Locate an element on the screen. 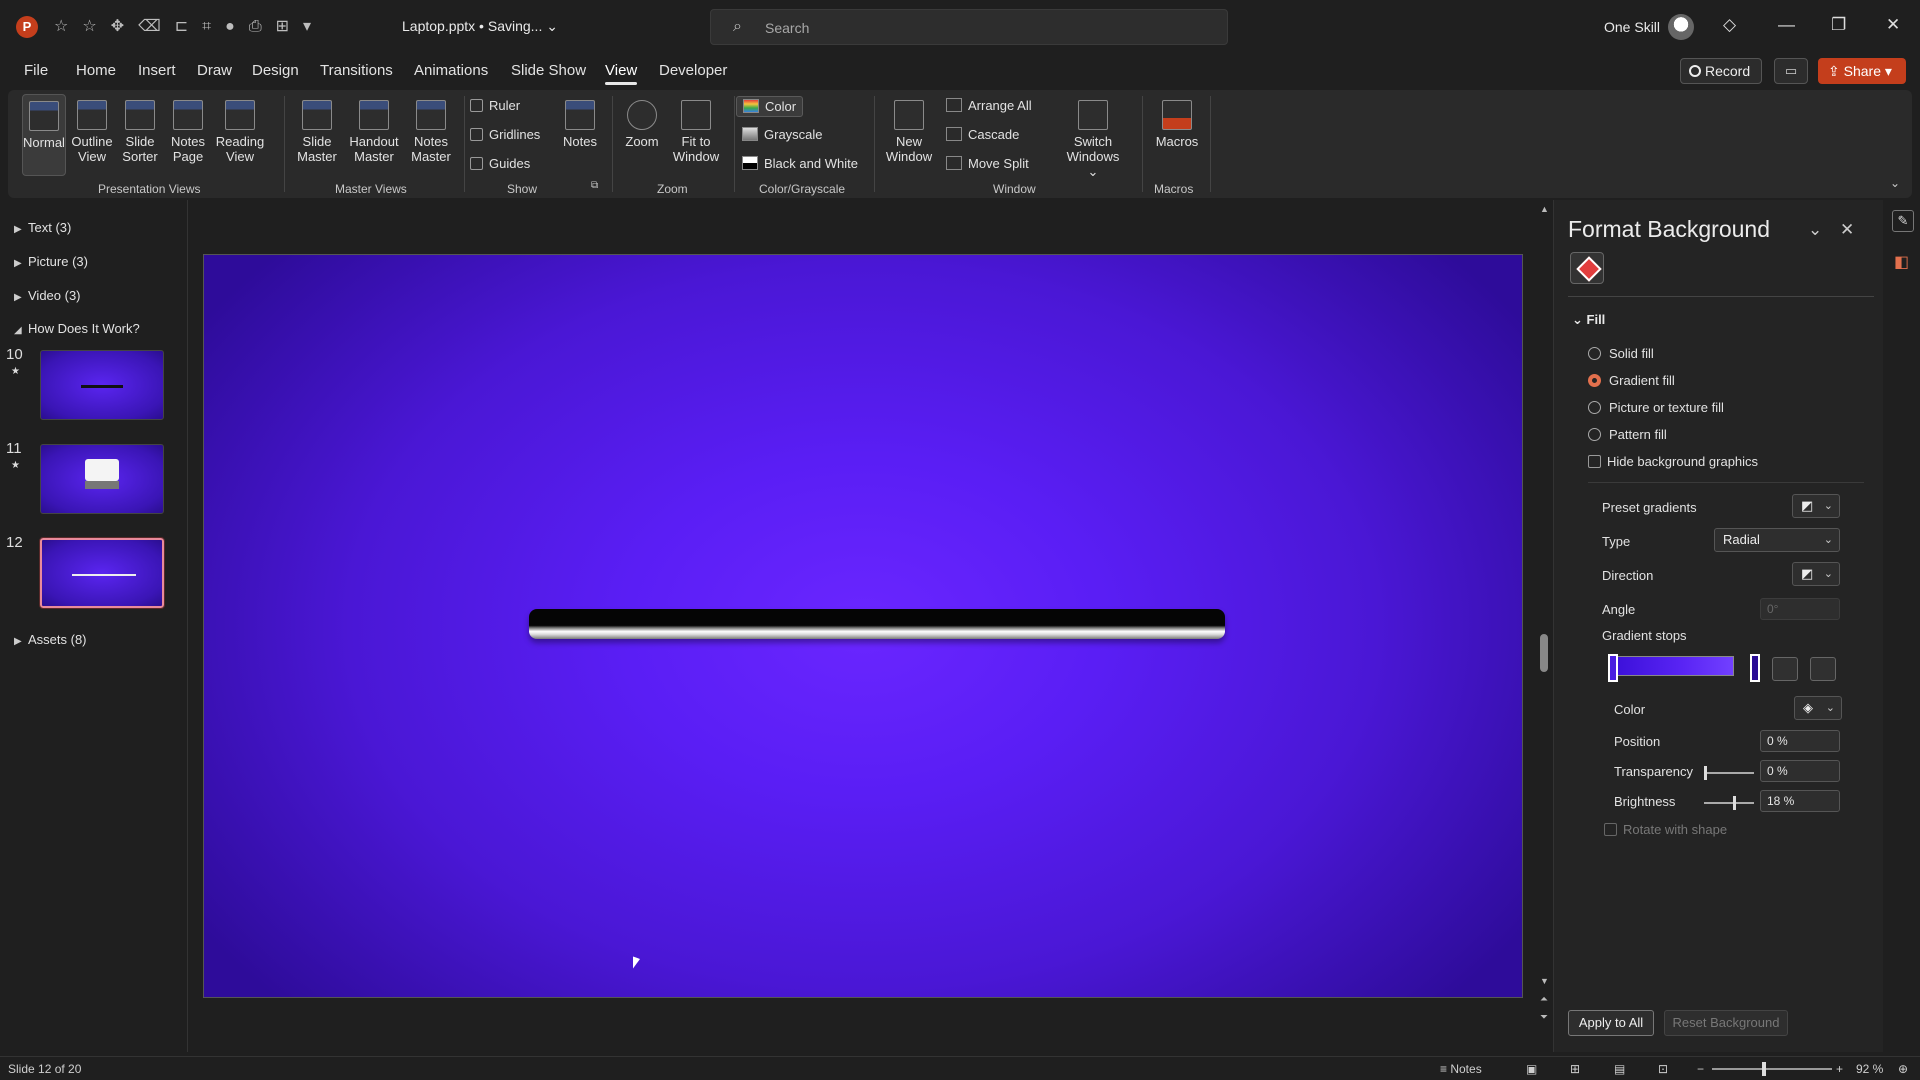 The height and width of the screenshot is (1080, 1920). file-title: Laptop.pptx • Saving... ⌄ is located at coordinates (480, 26).